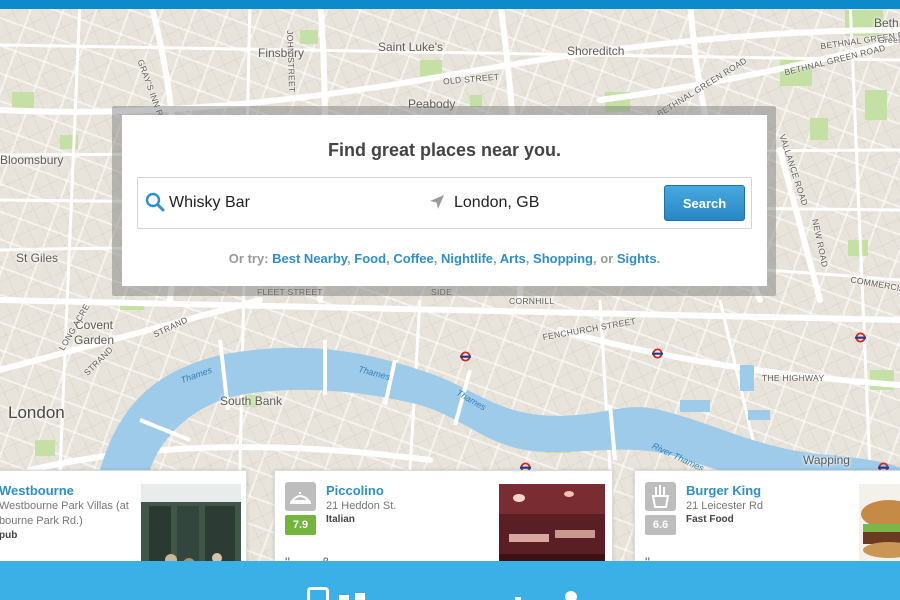 This screenshot has height=600, width=900. Describe the element at coordinates (437, 202) in the screenshot. I see `location-arrow-icon` at that location.